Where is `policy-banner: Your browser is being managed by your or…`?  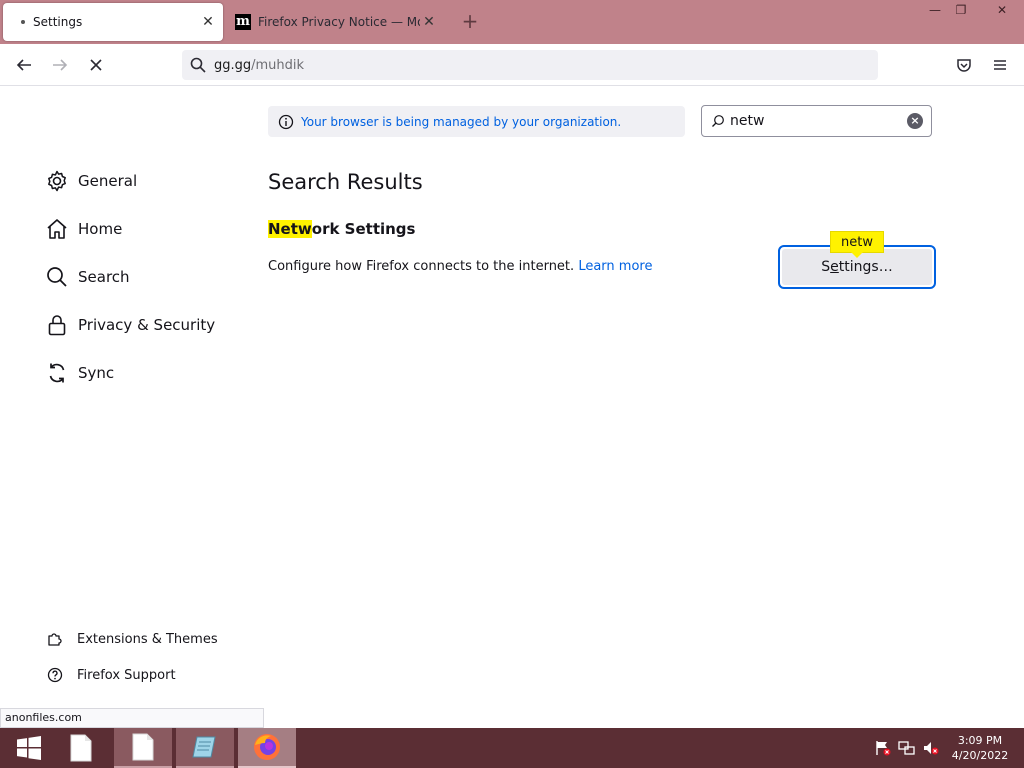
policy-banner: Your browser is being managed by your or… is located at coordinates (476, 121).